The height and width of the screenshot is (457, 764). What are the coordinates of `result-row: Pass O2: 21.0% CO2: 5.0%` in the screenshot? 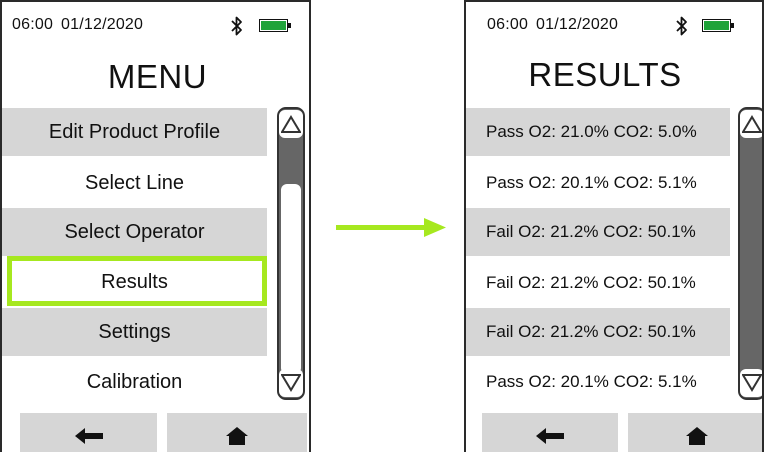 It's located at (598, 132).